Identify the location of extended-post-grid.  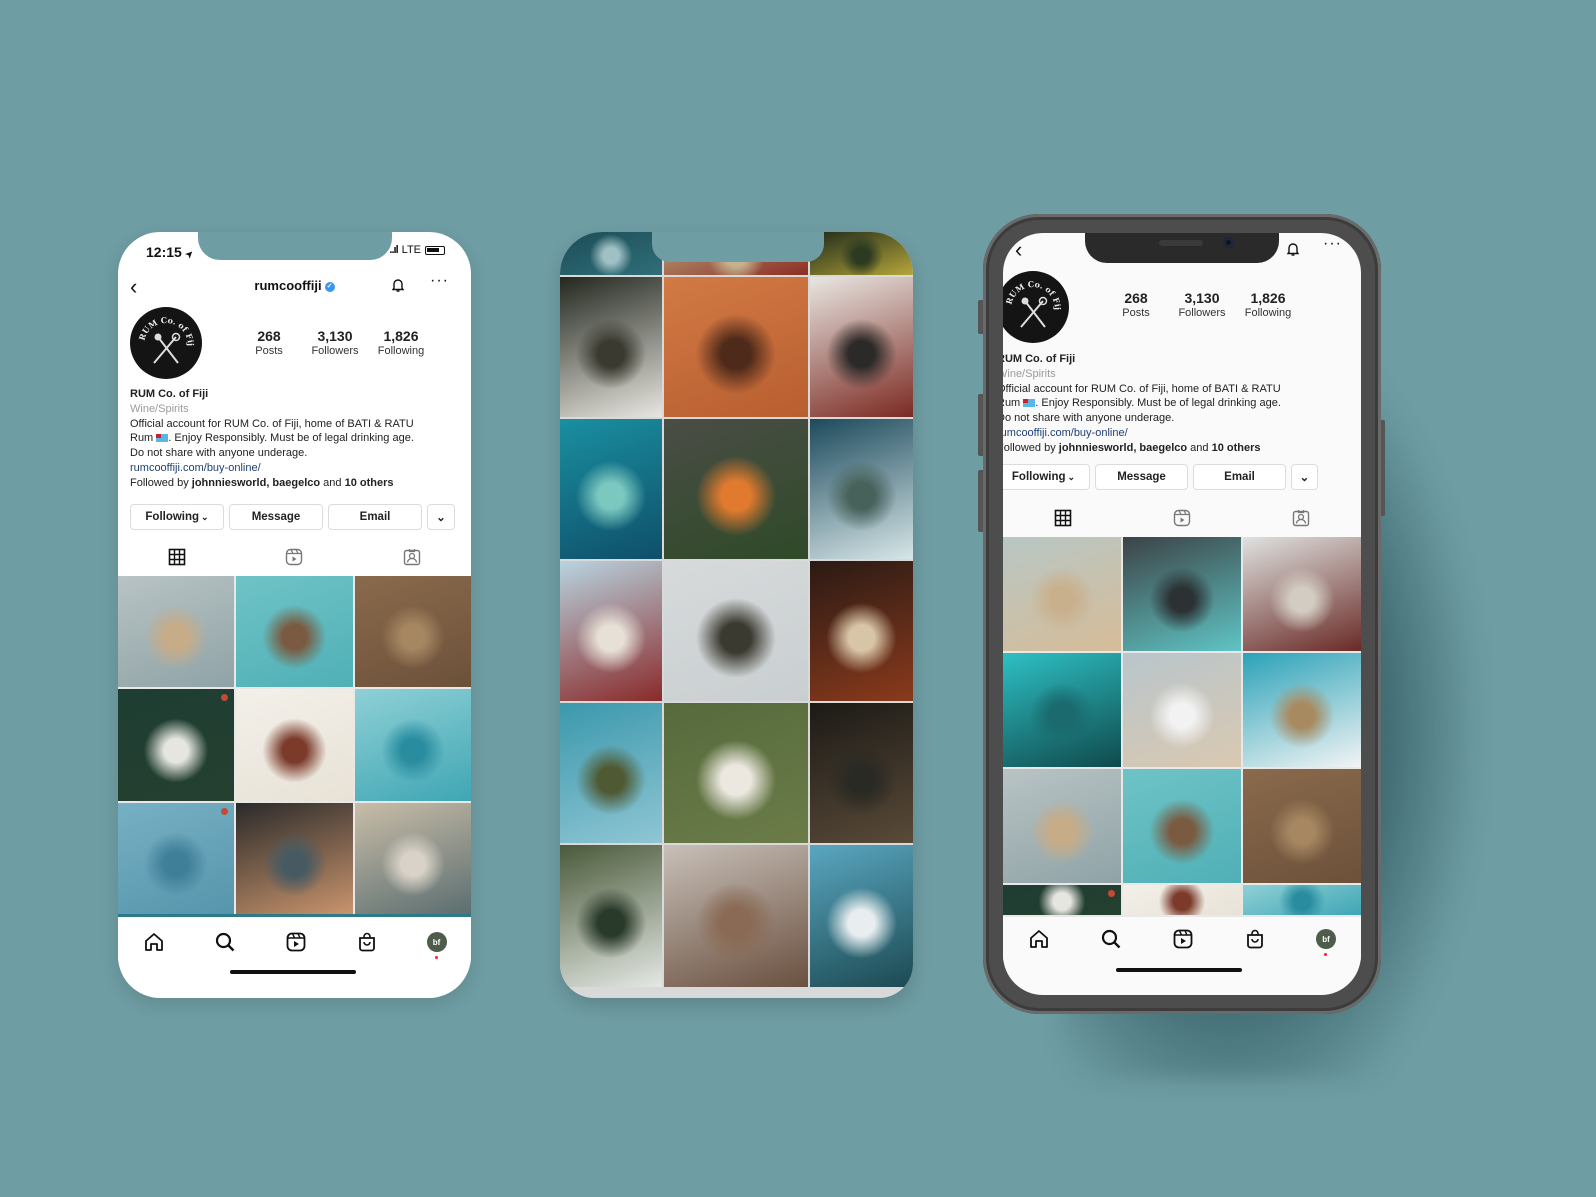
(736, 615).